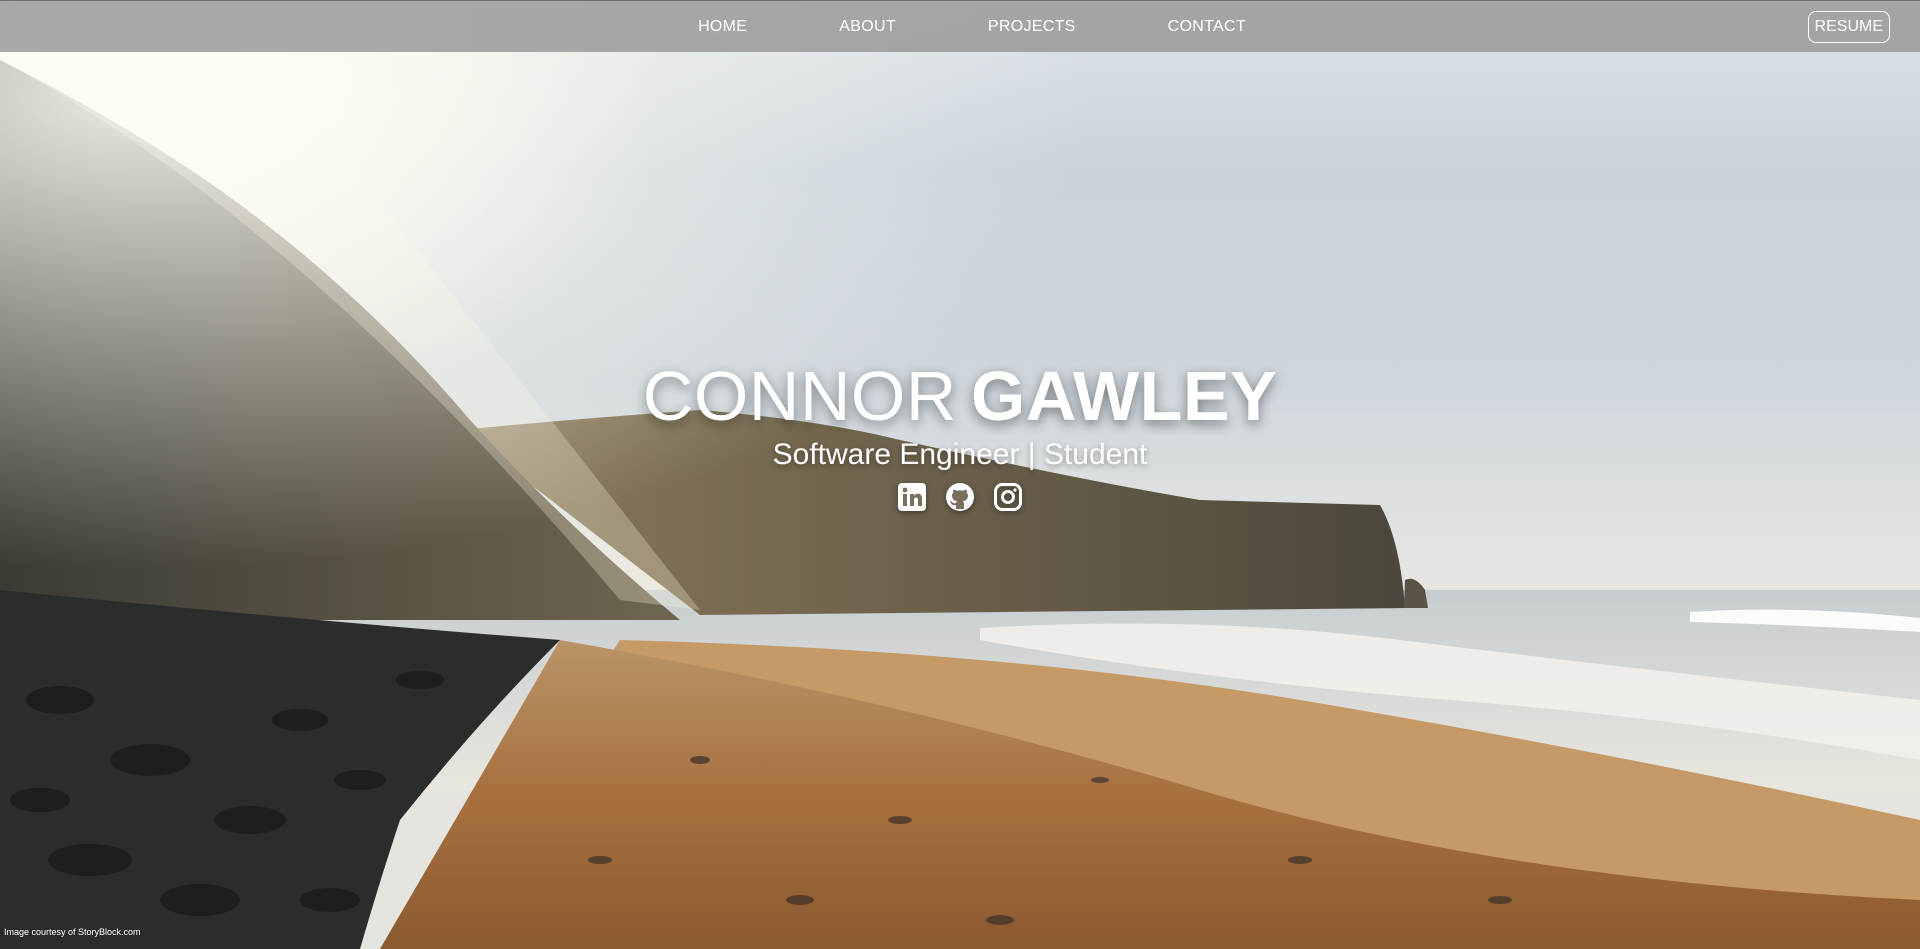  I want to click on linkedin-icon, so click(912, 497).